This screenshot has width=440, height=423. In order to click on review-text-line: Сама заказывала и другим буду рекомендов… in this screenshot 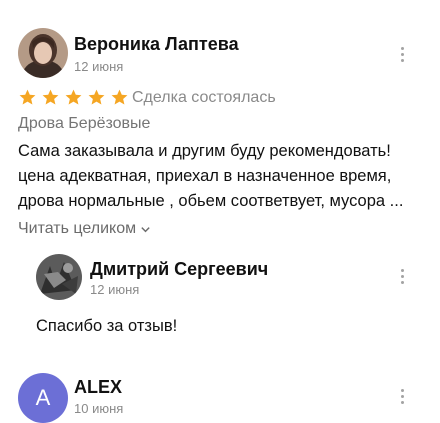, I will do `click(204, 151)`.